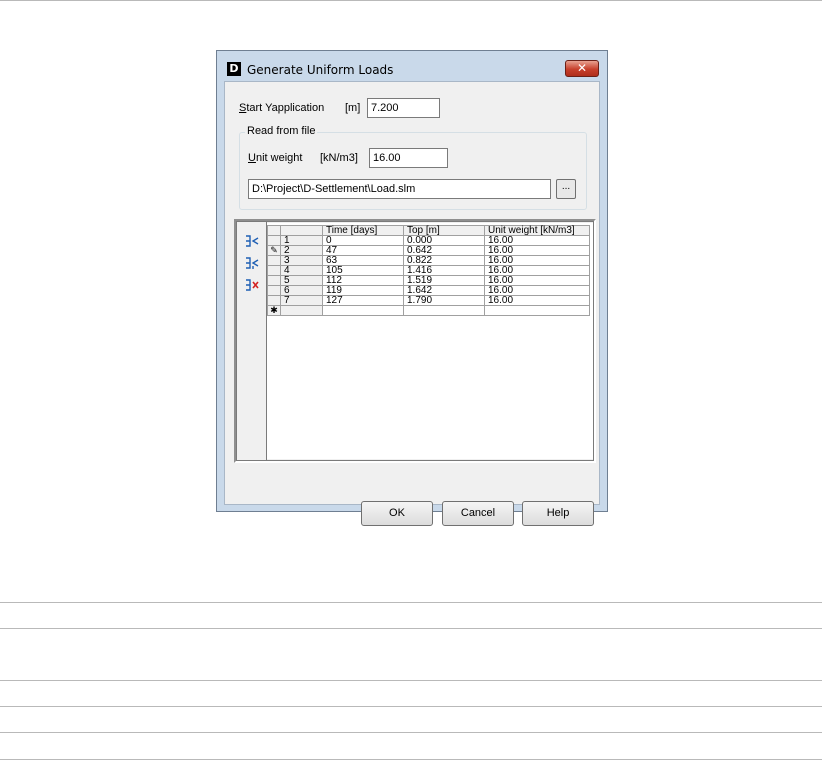  I want to click on cell-top, so click(444, 310).